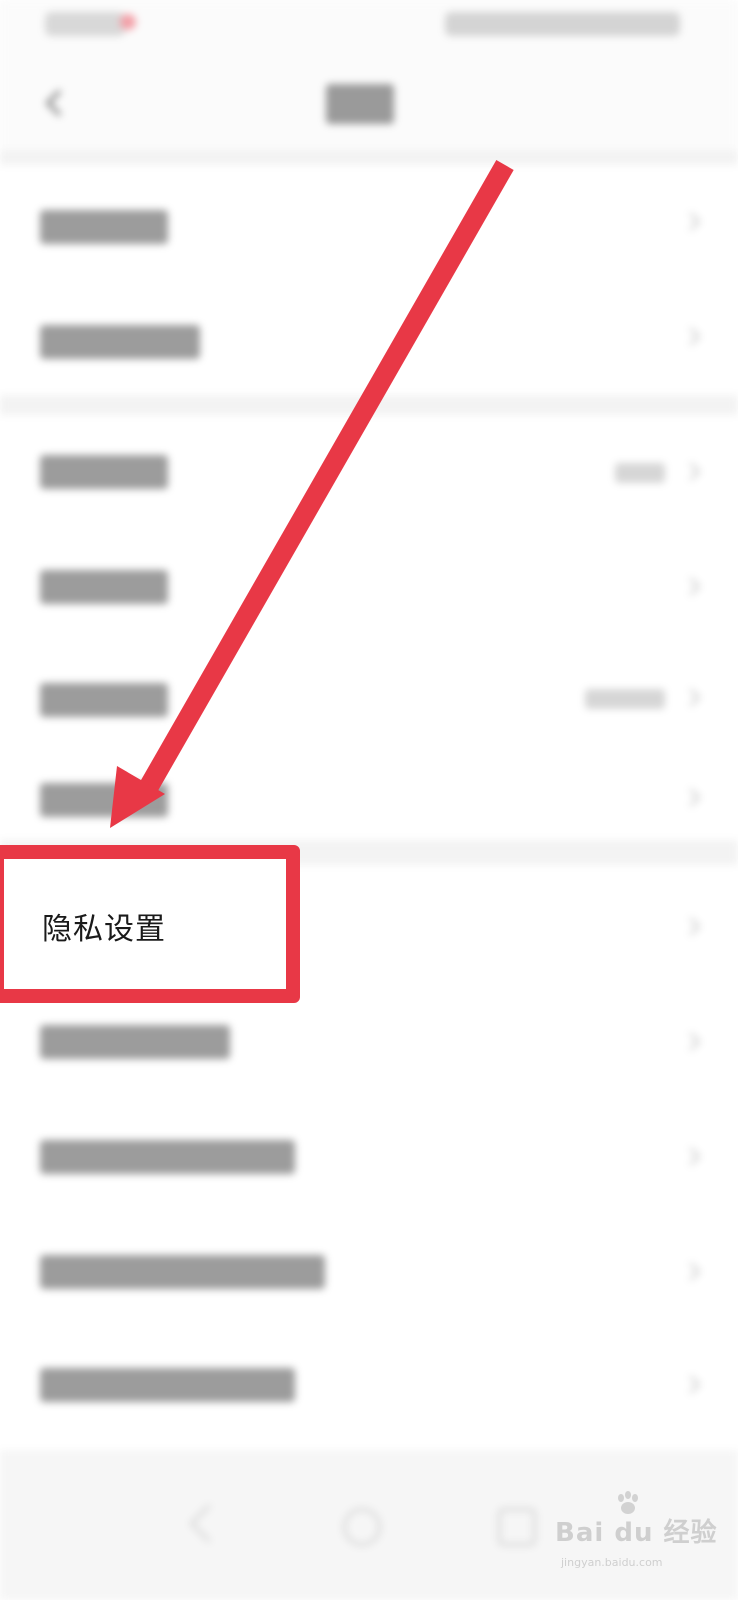 This screenshot has height=1600, width=738. I want to click on nav-back-icon, so click(208, 1523).